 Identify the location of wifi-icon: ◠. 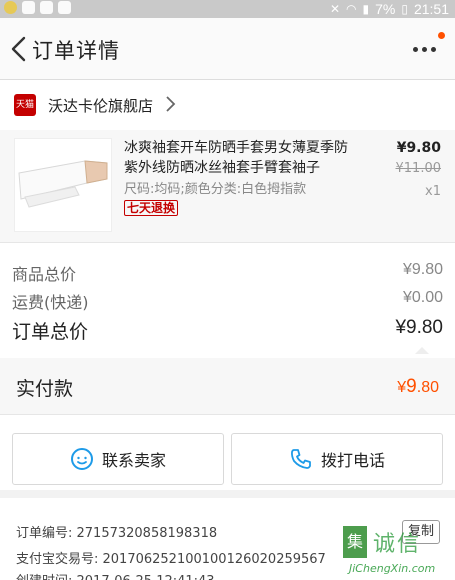
(351, 9).